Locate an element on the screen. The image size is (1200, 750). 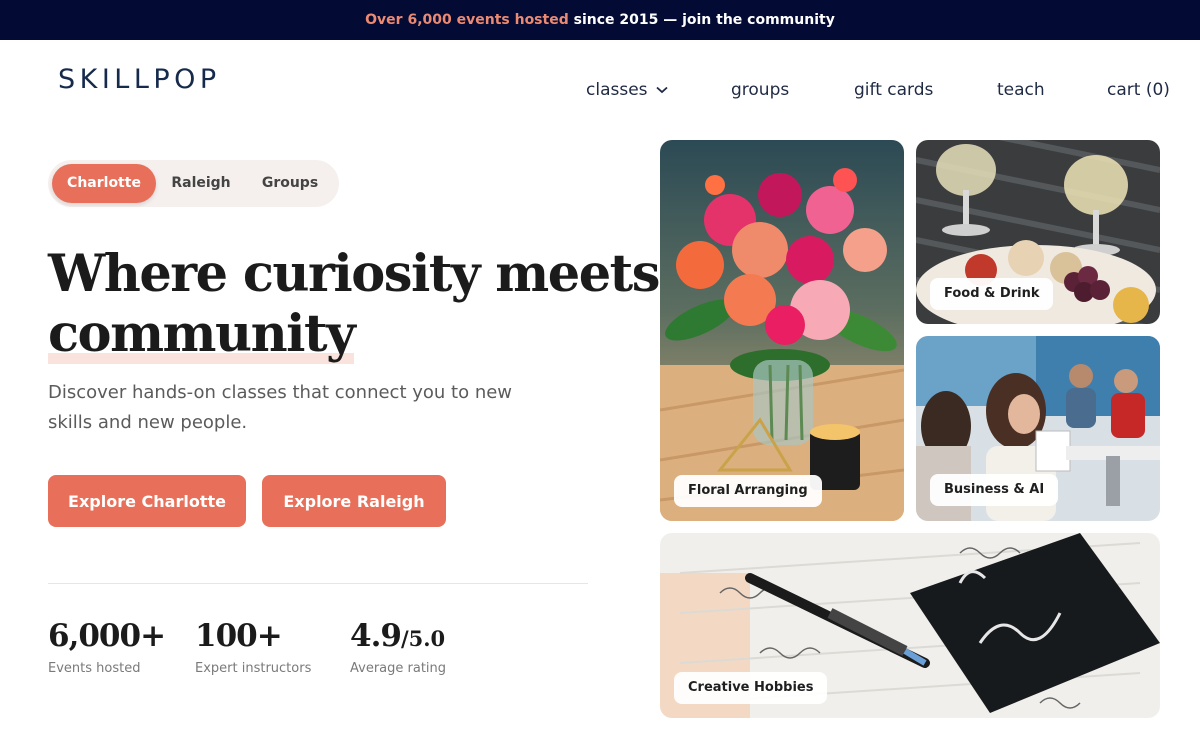
category-tile-business: Business & AI is located at coordinates (1038, 428).